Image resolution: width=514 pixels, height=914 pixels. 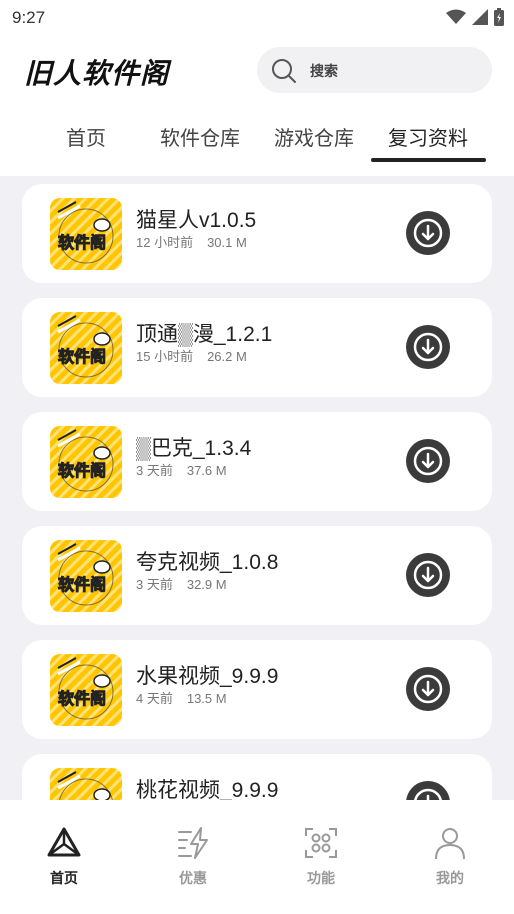 What do you see at coordinates (428, 136) in the screenshot?
I see `tab-study-materials: 复习资料` at bounding box center [428, 136].